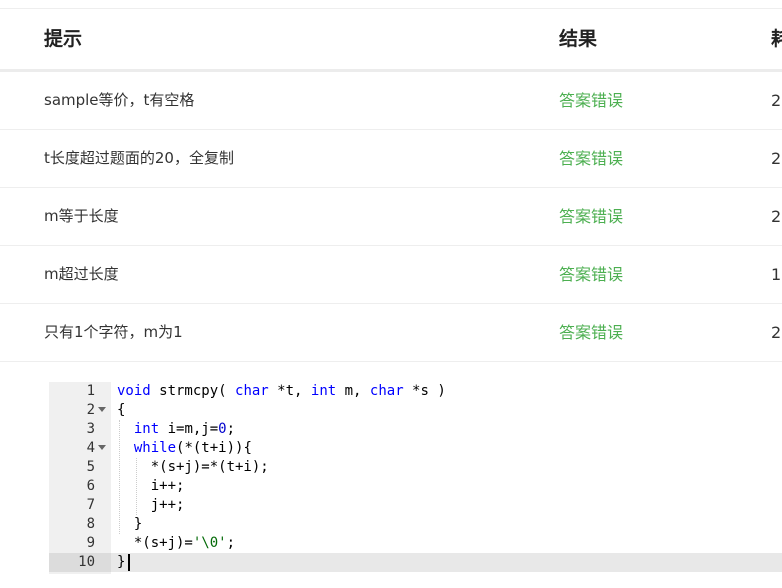 This screenshot has height=588, width=782. What do you see at coordinates (63, 39) in the screenshot?
I see `header-hint: 提示` at bounding box center [63, 39].